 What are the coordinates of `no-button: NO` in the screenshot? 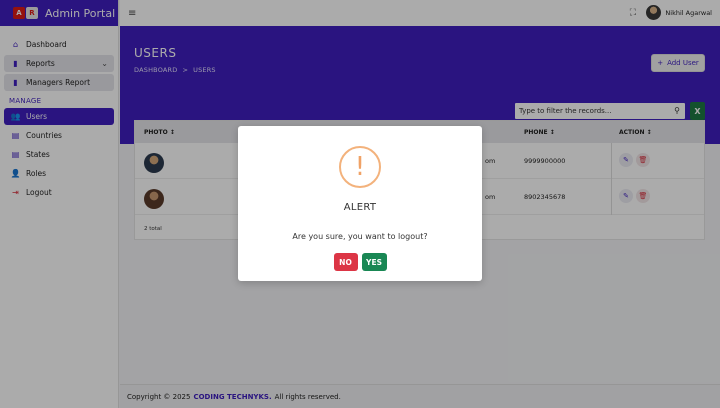 It's located at (345, 262).